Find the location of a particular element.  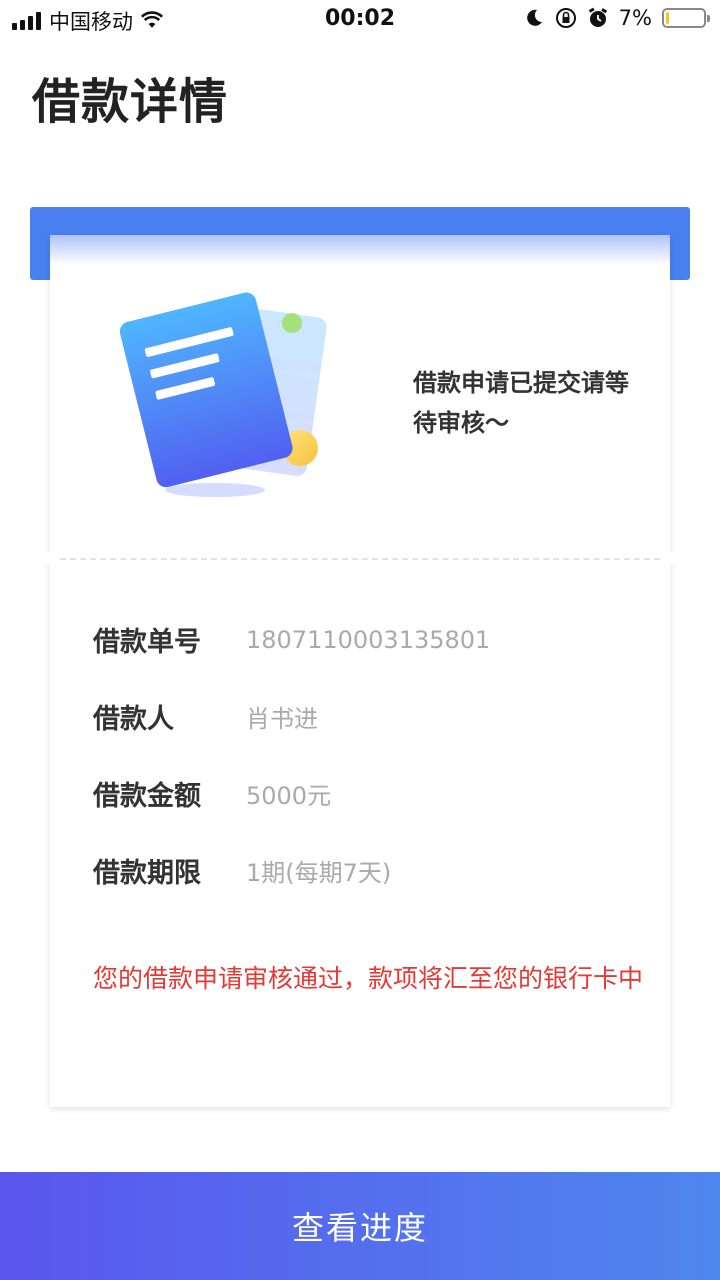

status-right: 7% is located at coordinates (616, 18).